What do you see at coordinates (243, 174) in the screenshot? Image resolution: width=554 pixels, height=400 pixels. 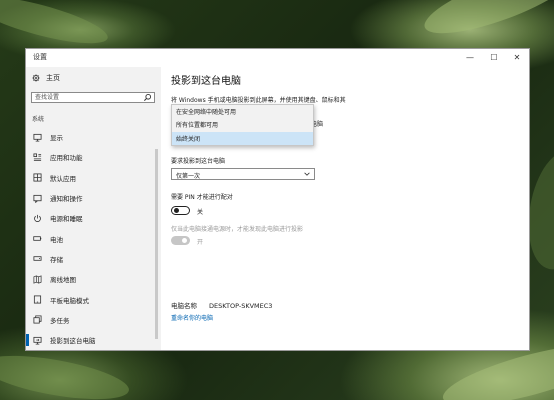 I see `ask-select: 仅第一次` at bounding box center [243, 174].